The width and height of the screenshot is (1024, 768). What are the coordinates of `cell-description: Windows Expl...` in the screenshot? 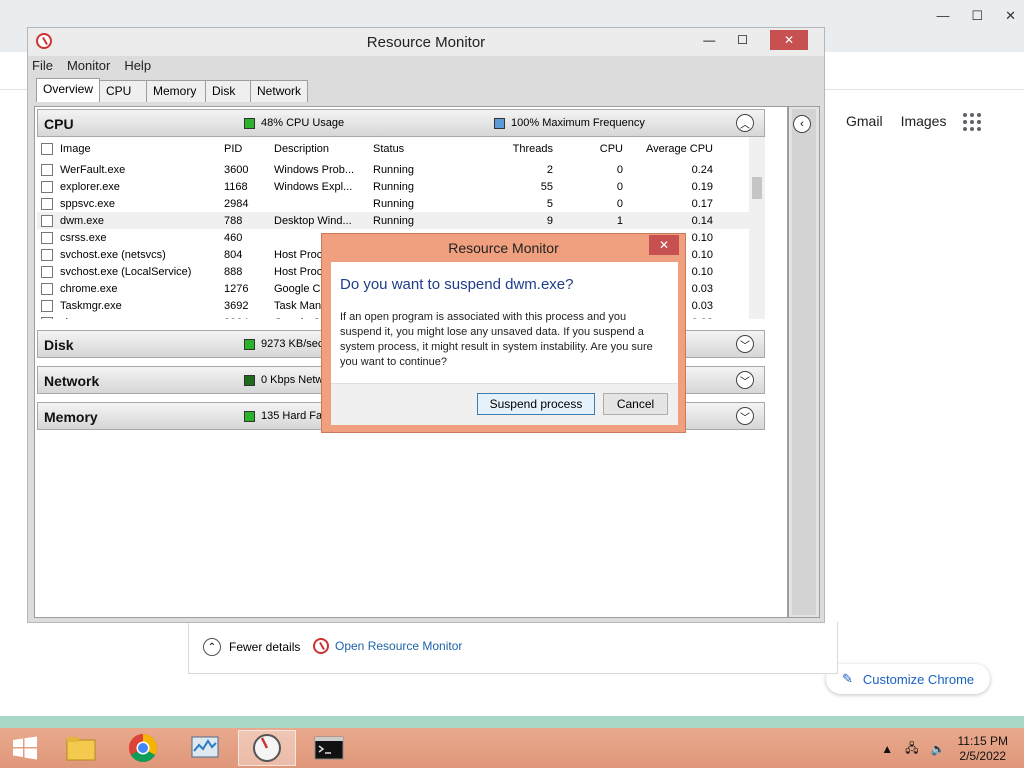 It's located at (313, 186).